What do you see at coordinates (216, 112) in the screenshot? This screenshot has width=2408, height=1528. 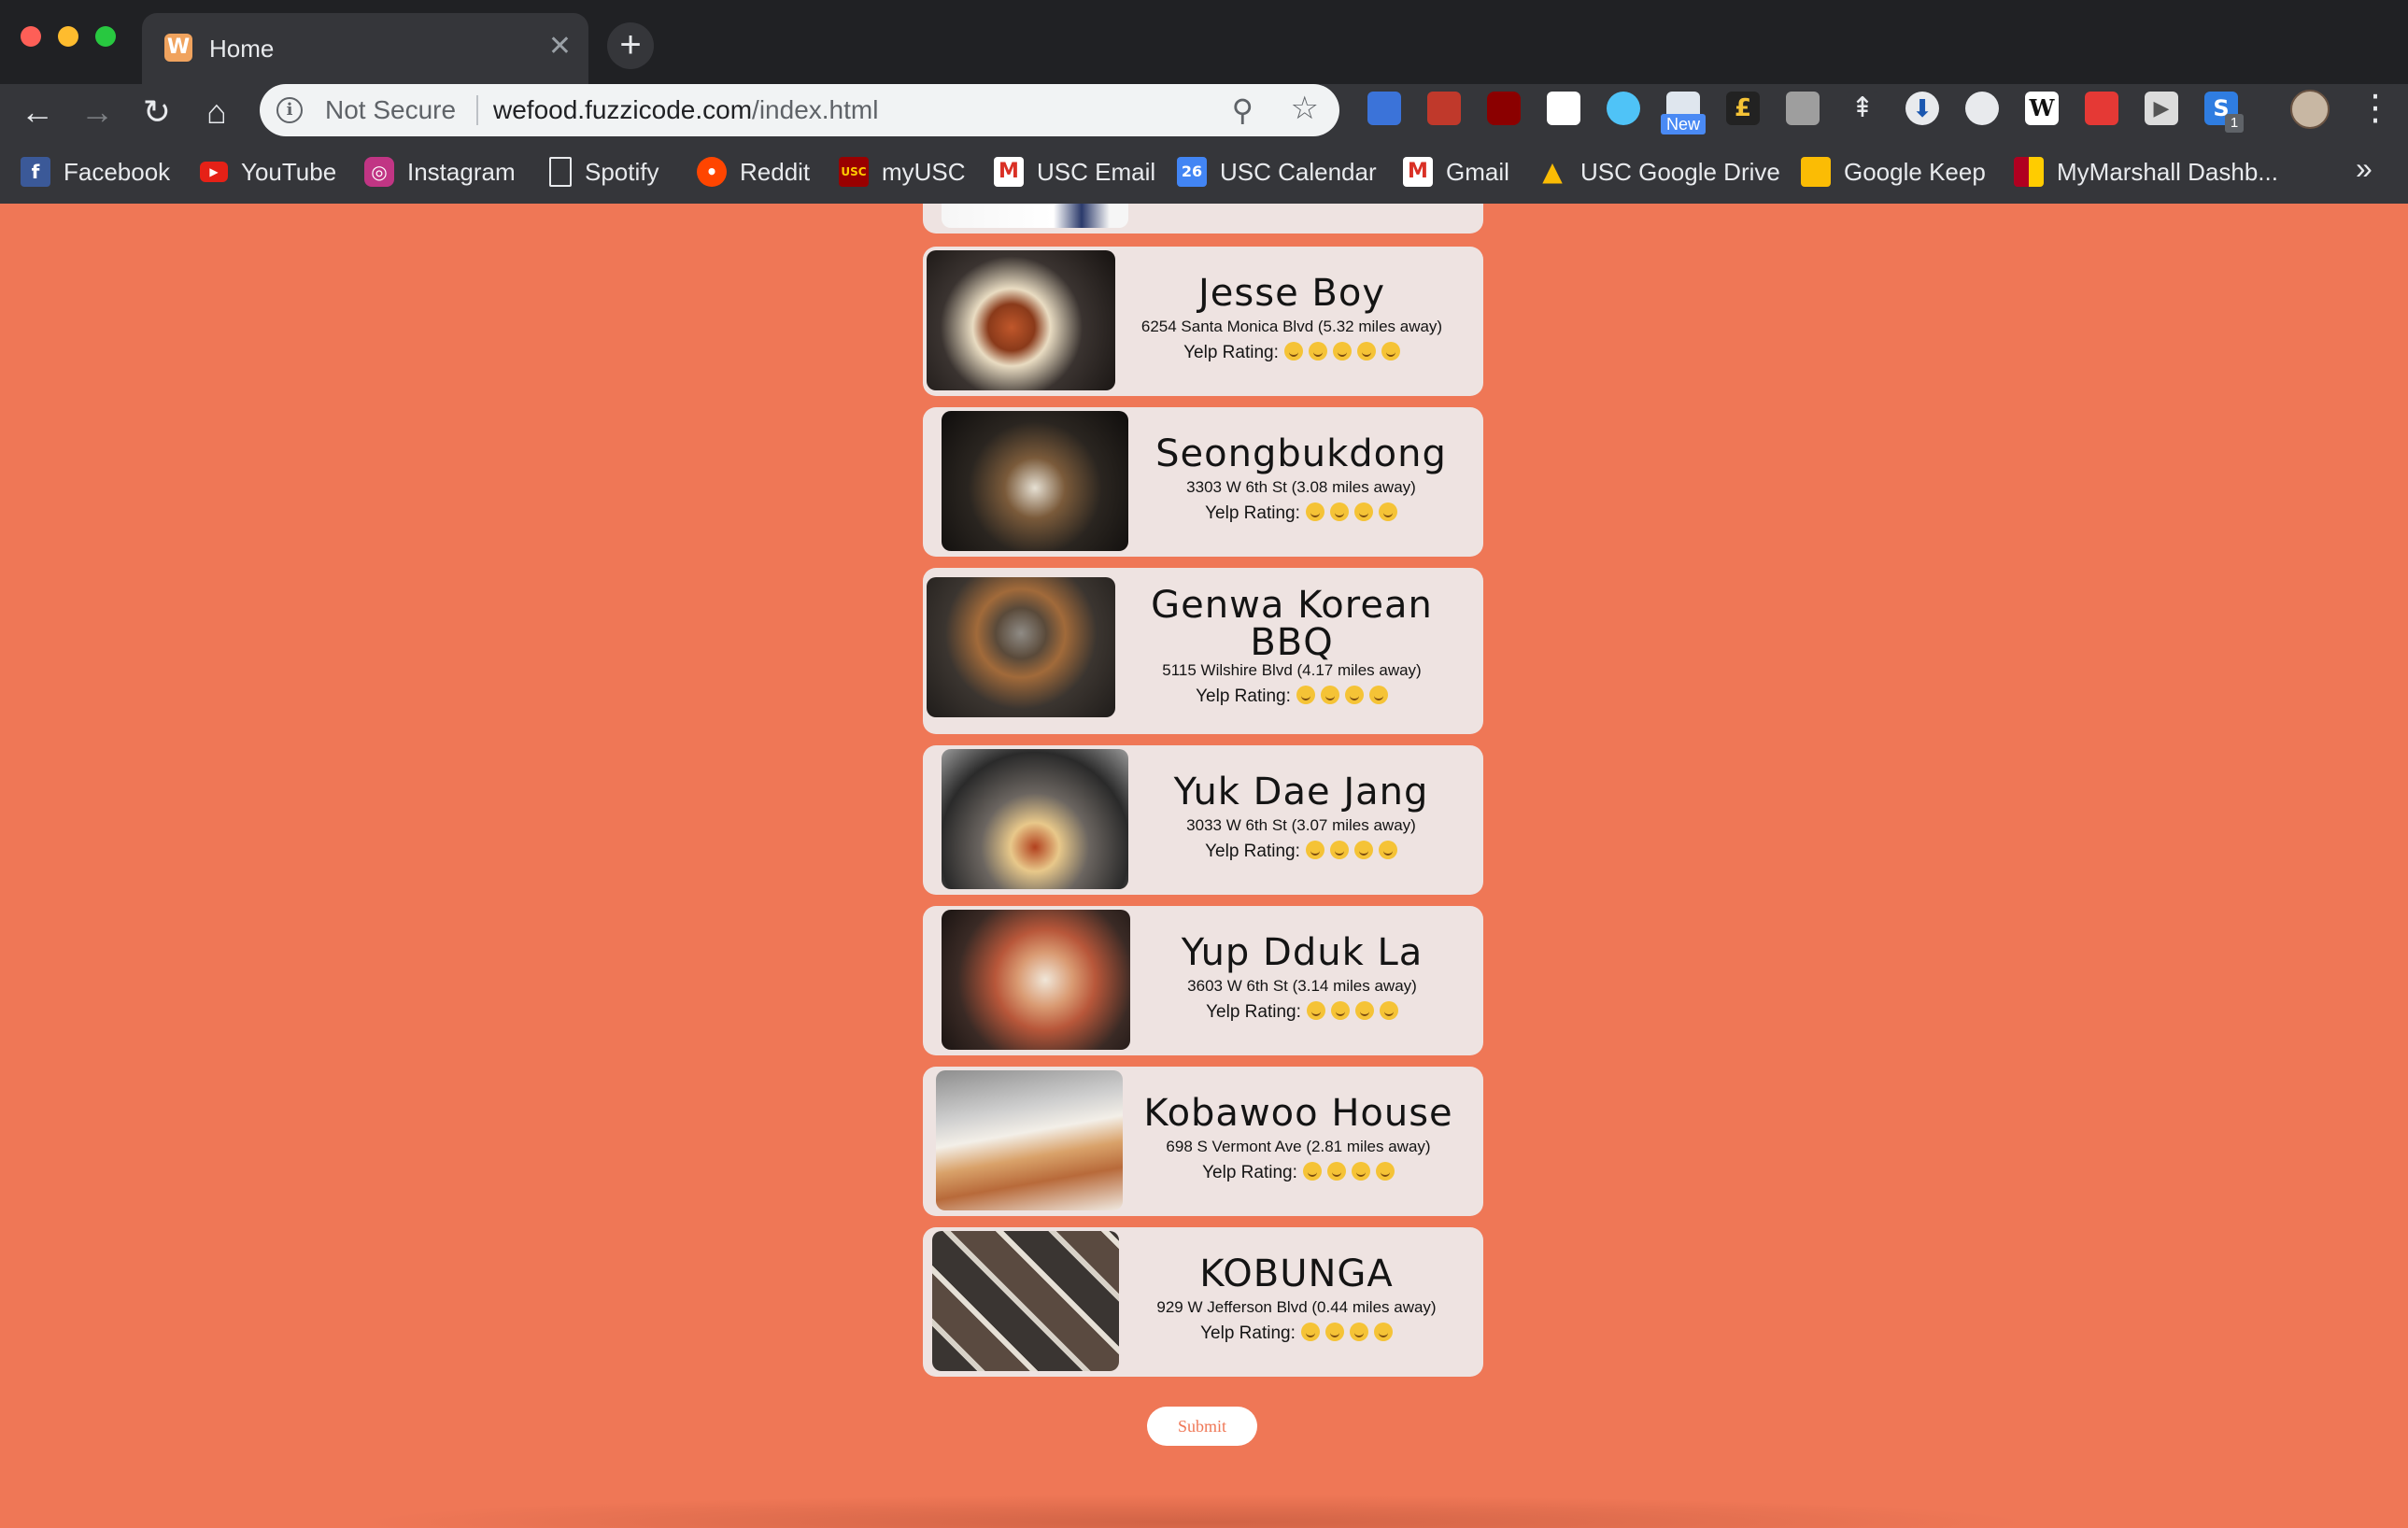 I see `home-button: ⌂` at bounding box center [216, 112].